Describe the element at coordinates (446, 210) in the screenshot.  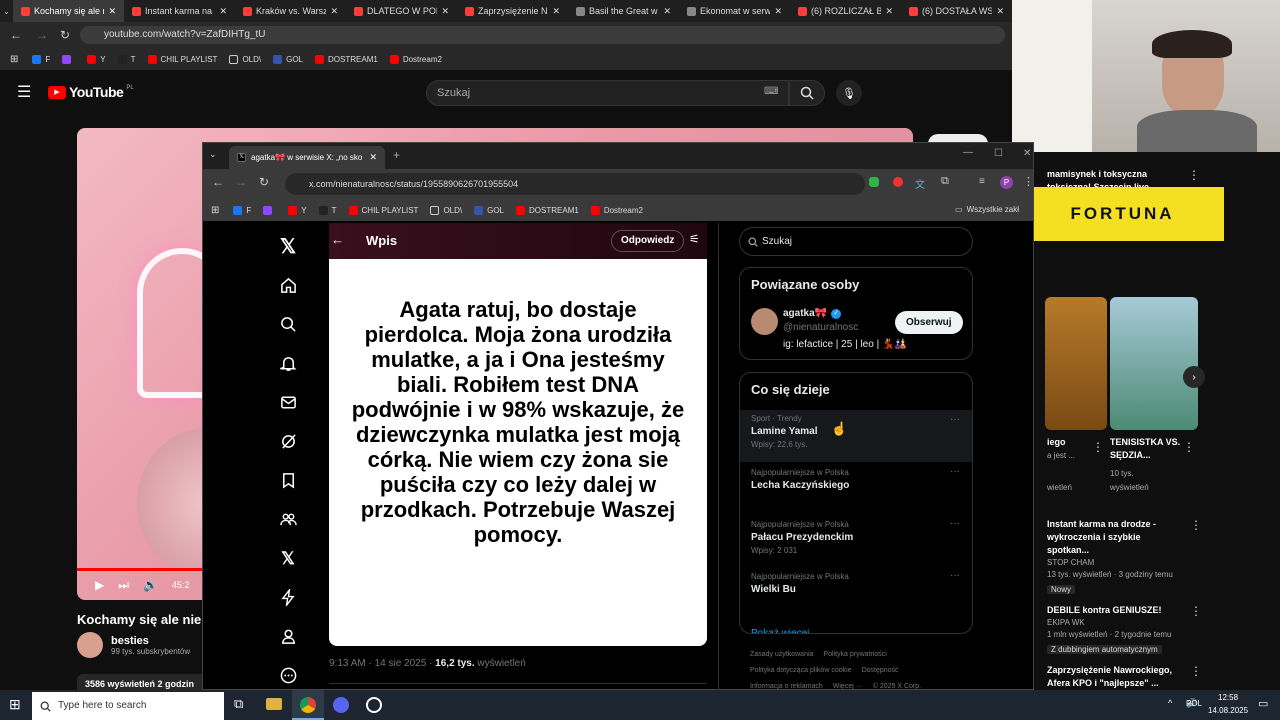
I see `bookmark-item: OLD\` at that location.